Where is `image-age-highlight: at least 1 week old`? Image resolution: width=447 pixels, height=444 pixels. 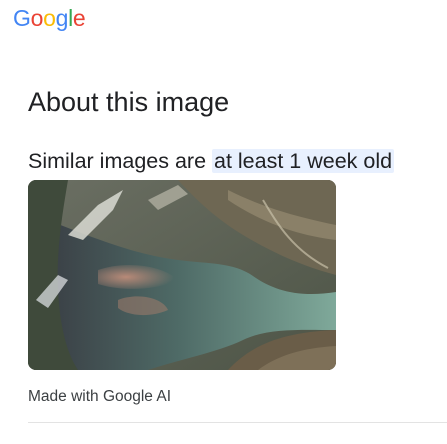
image-age-highlight: at least 1 week old is located at coordinates (303, 161).